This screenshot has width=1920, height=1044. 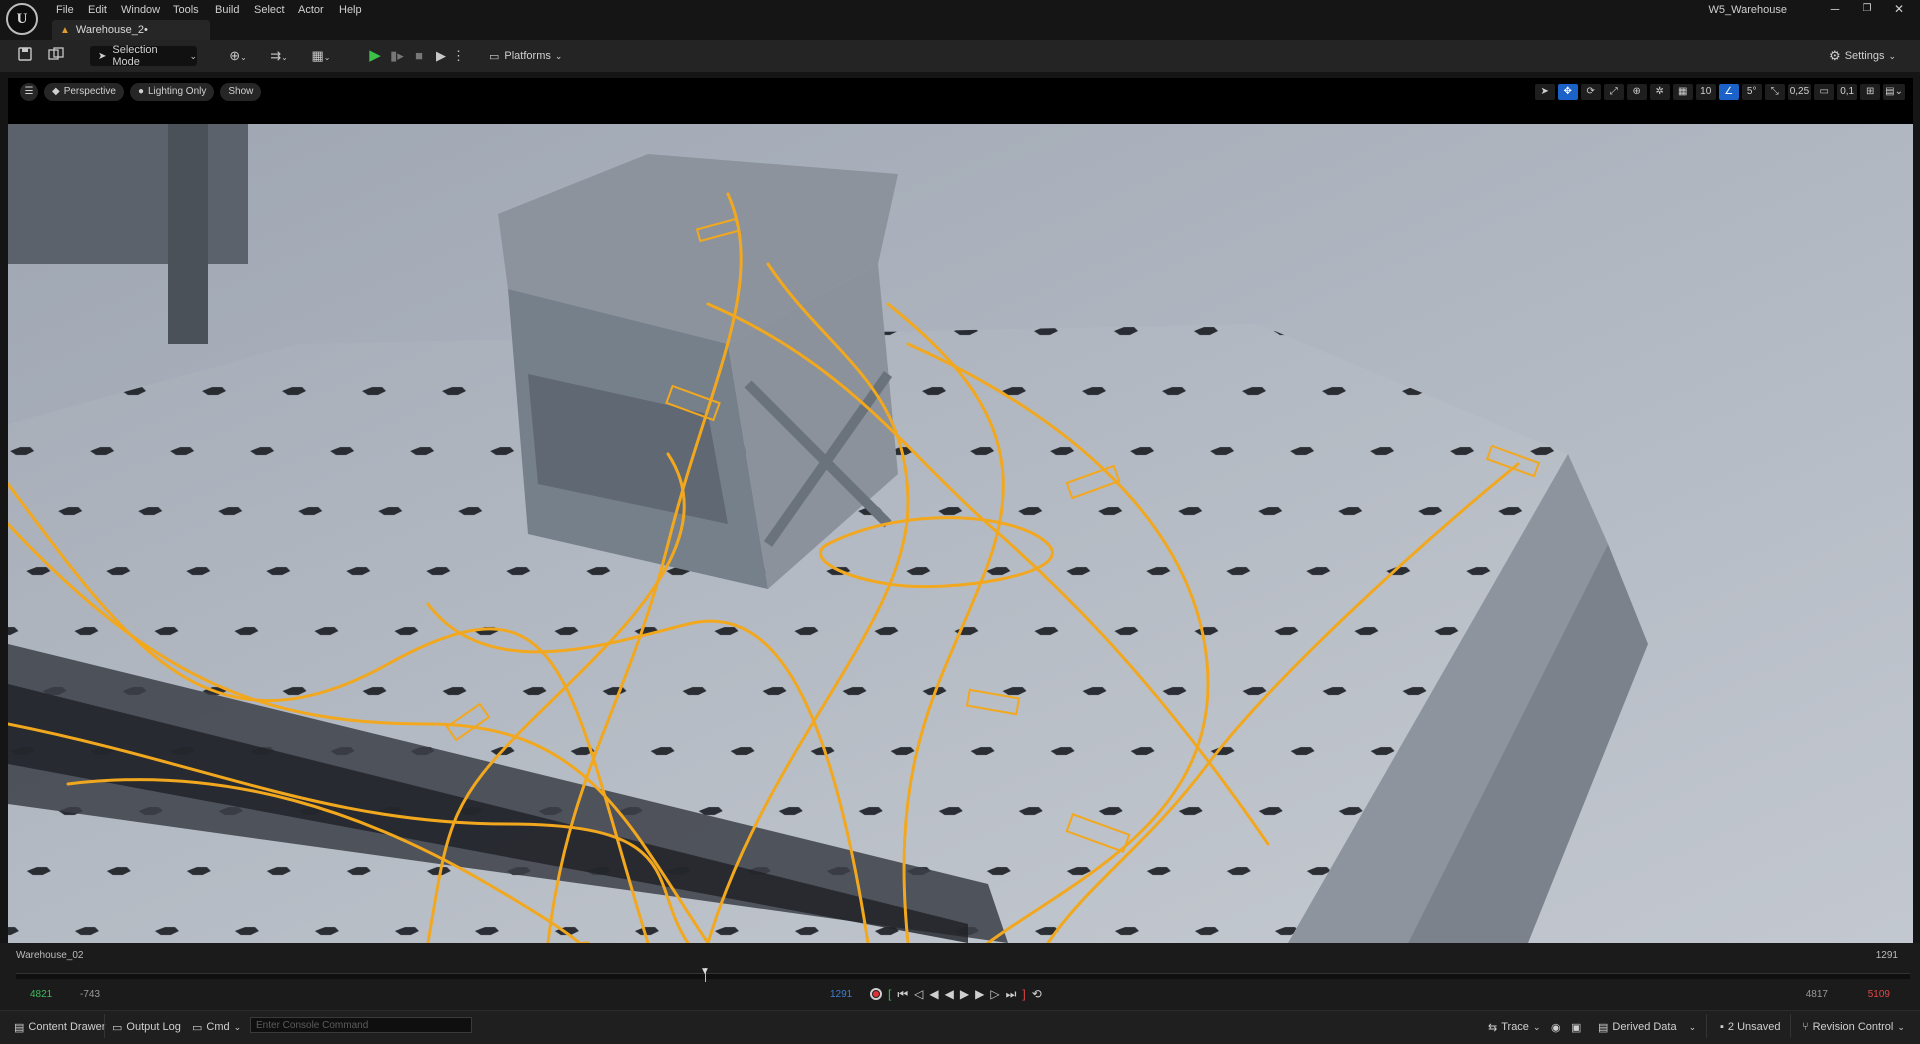 What do you see at coordinates (1728, 92) in the screenshot?
I see `rotation-snap-icon: ∠` at bounding box center [1728, 92].